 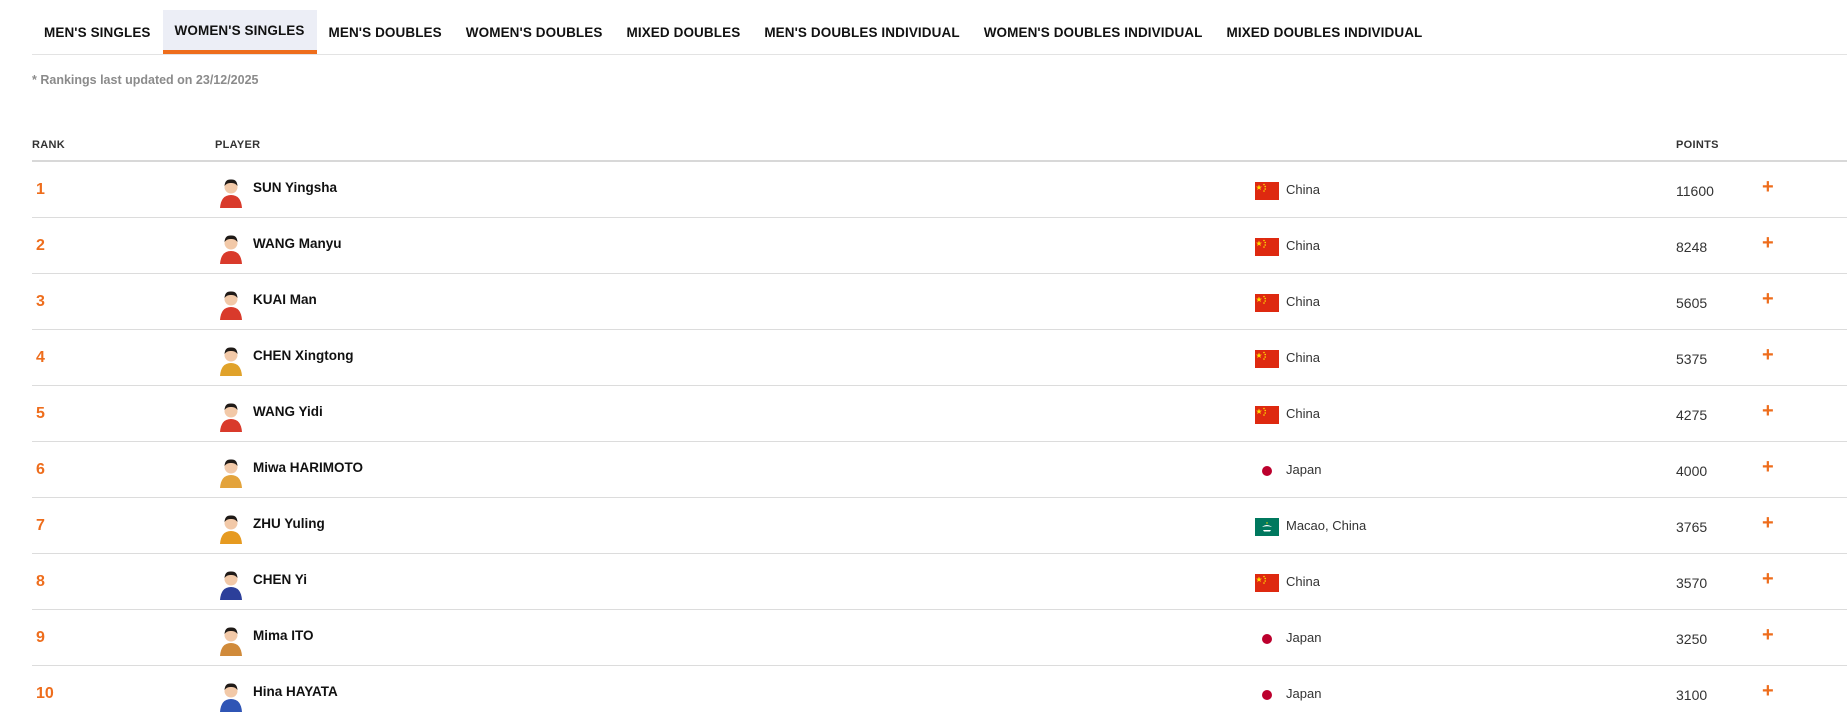 What do you see at coordinates (1692, 415) in the screenshot?
I see `points-value: 4275` at bounding box center [1692, 415].